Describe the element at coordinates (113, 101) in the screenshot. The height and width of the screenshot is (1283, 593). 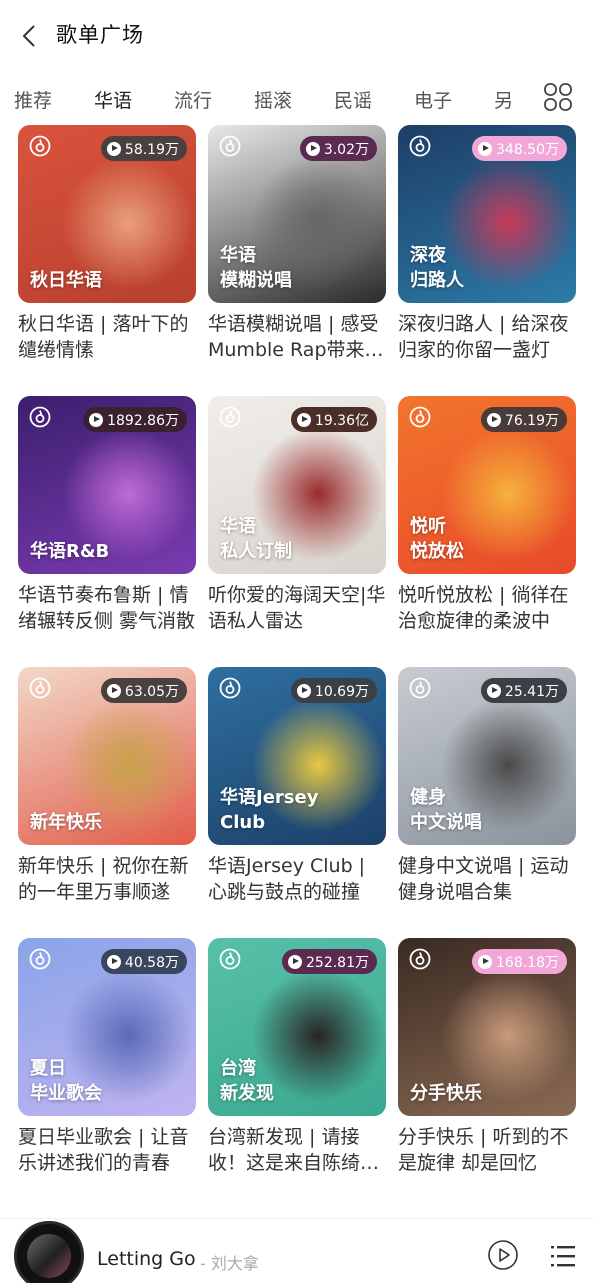
I see `tab-chinese: 华语` at that location.